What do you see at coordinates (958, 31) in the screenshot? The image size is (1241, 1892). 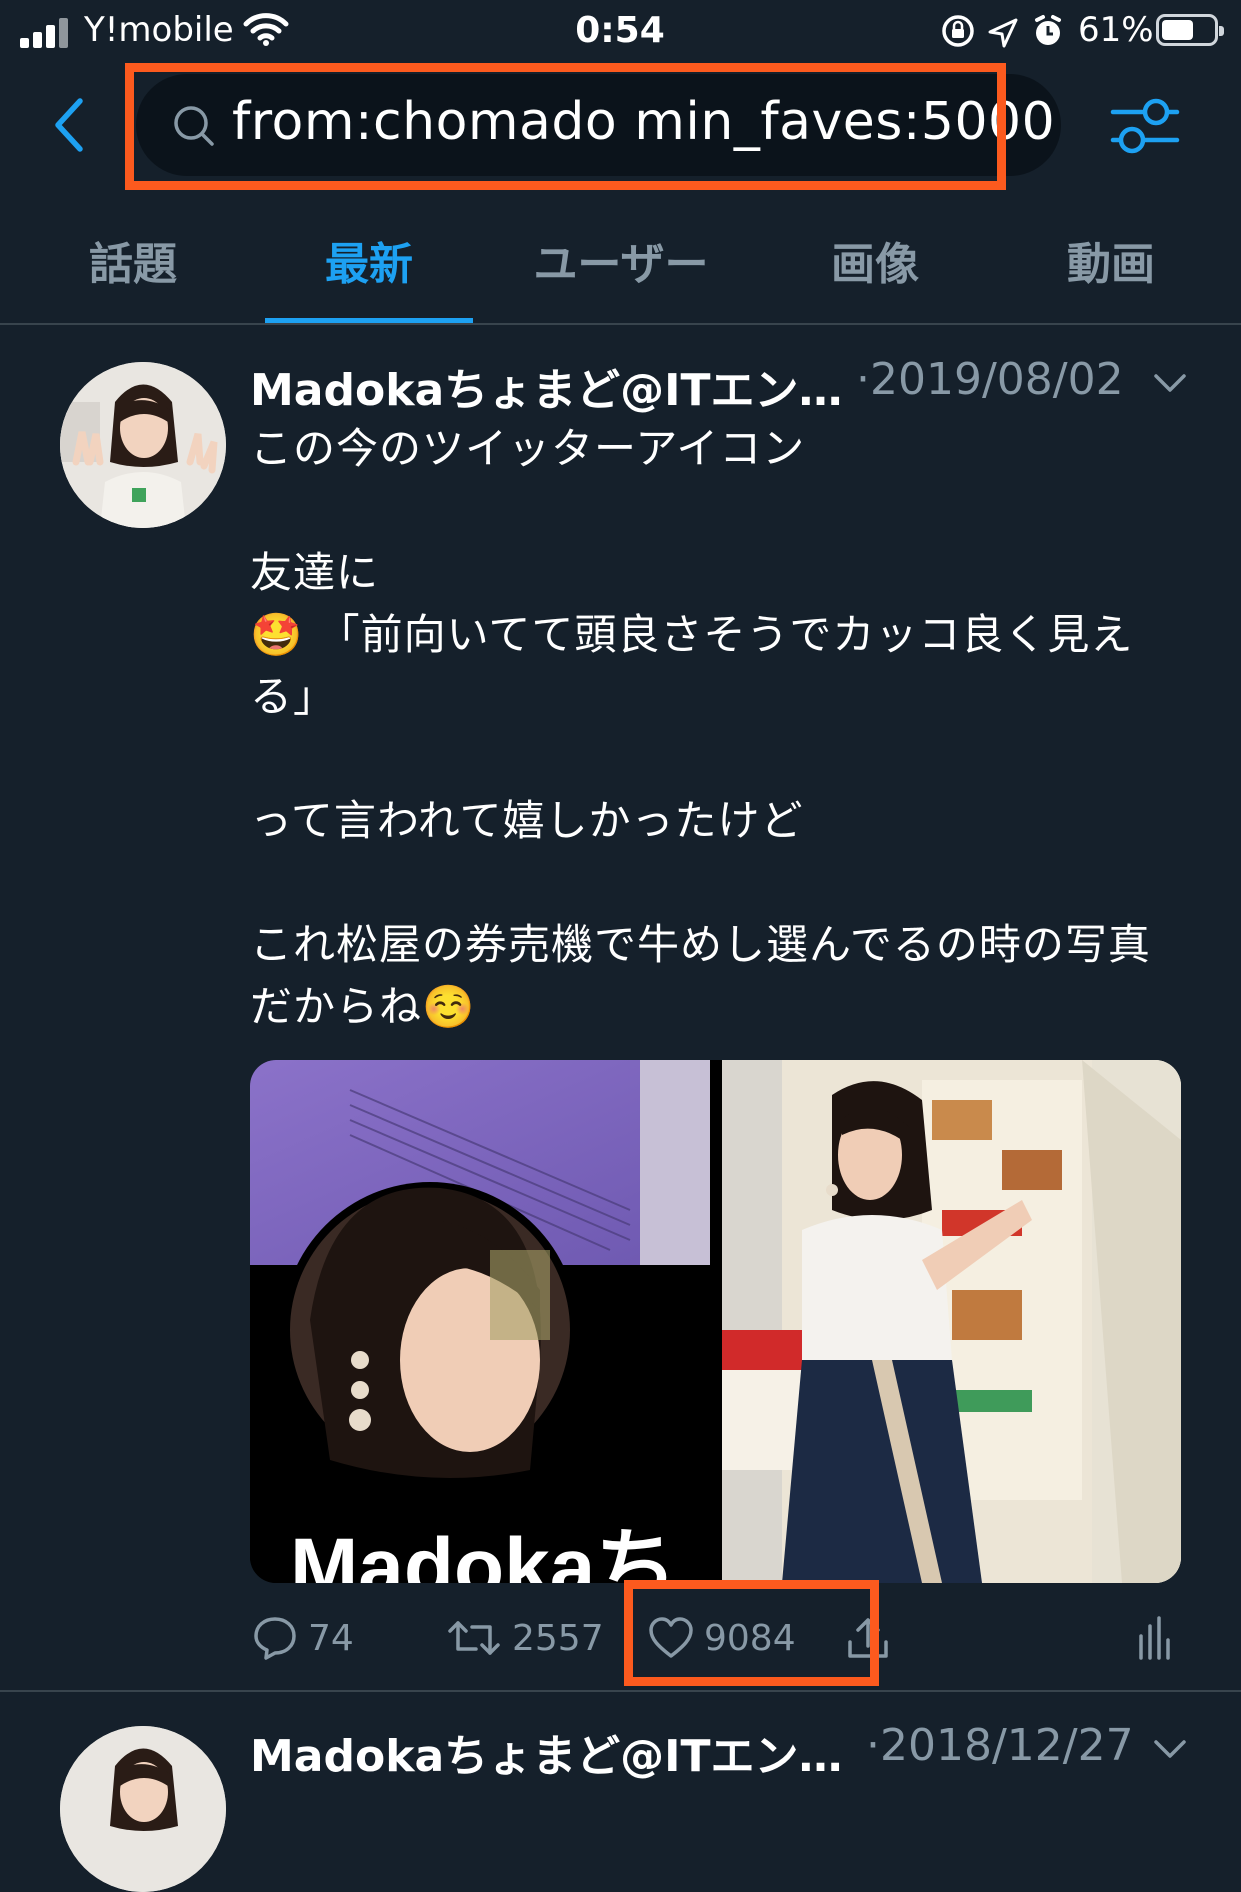 I see `rotation-lock-icon` at bounding box center [958, 31].